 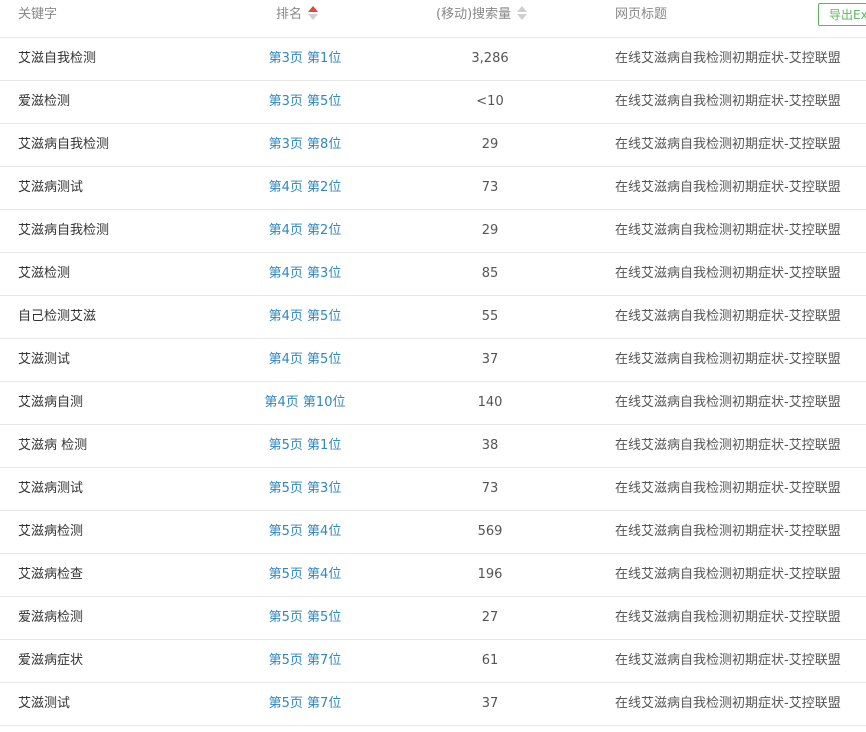 What do you see at coordinates (641, 14) in the screenshot?
I see `header-page-title: 网页标题` at bounding box center [641, 14].